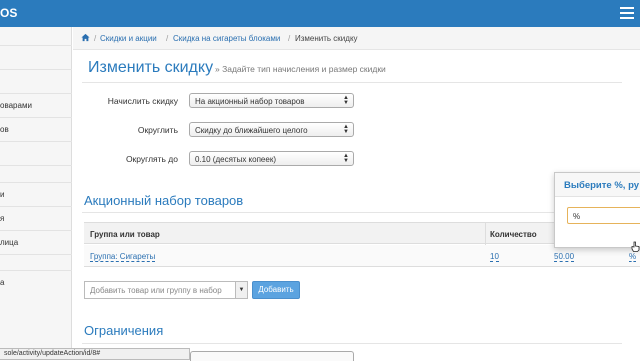  Describe the element at coordinates (36, 282) in the screenshot. I see `sidebar-item: а` at that location.